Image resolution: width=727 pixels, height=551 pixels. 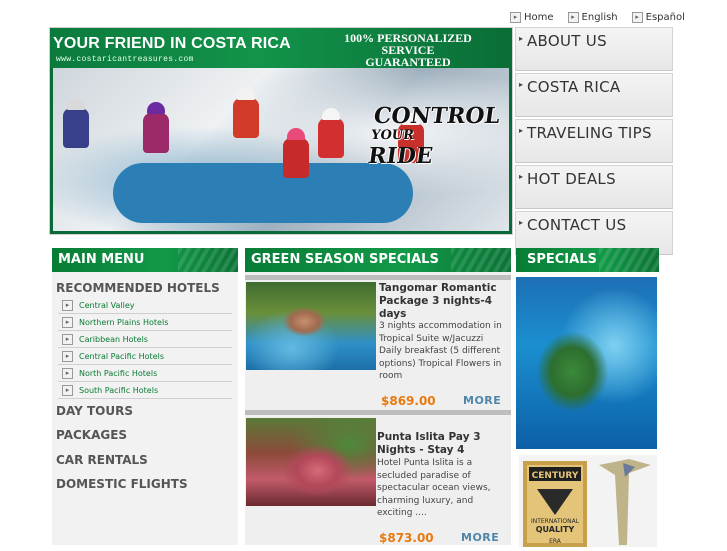 I want to click on english-link-label: English, so click(x=599, y=17).